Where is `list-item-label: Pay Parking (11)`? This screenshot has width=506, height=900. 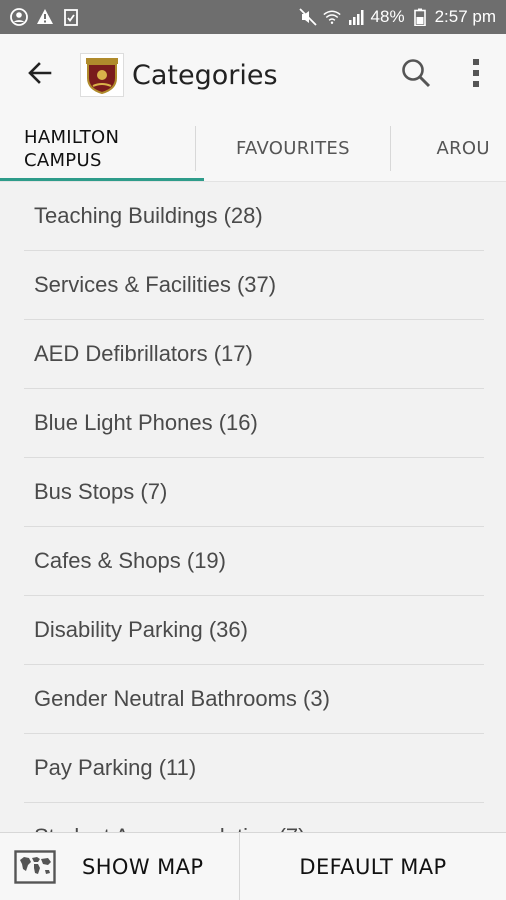 list-item-label: Pay Parking (11) is located at coordinates (115, 767).